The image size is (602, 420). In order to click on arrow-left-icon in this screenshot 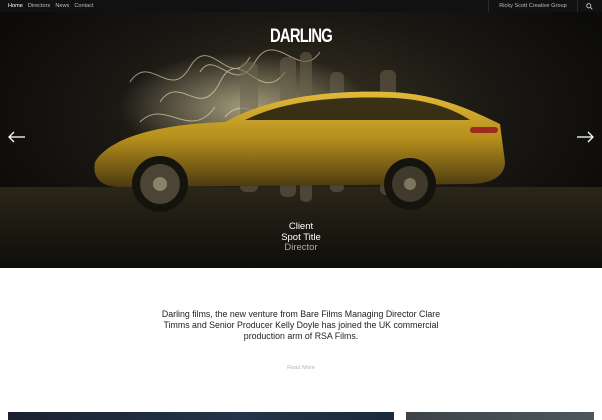, I will do `click(16, 137)`.